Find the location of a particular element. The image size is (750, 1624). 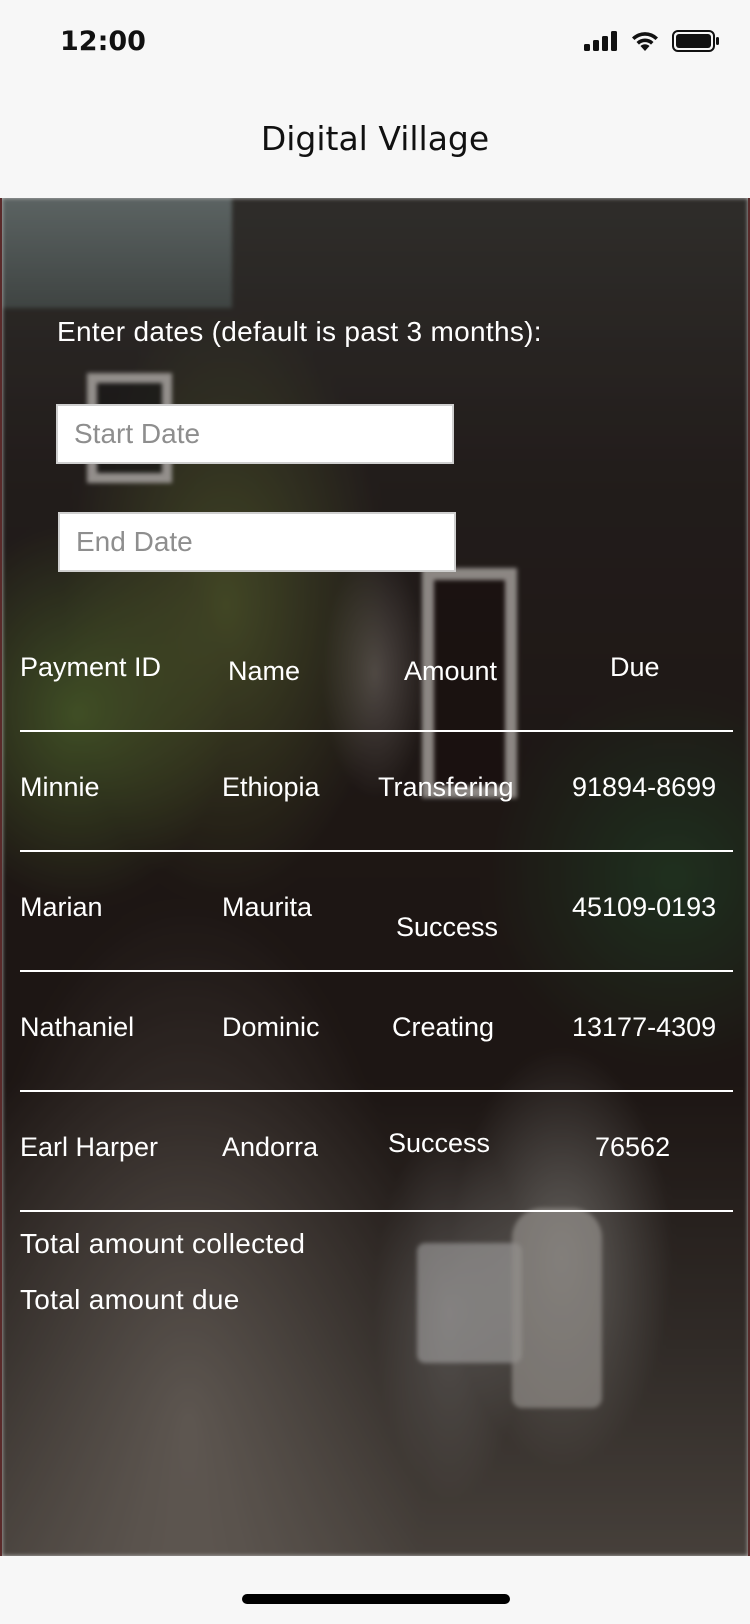

cell-due: 13177-4309 is located at coordinates (644, 1027).